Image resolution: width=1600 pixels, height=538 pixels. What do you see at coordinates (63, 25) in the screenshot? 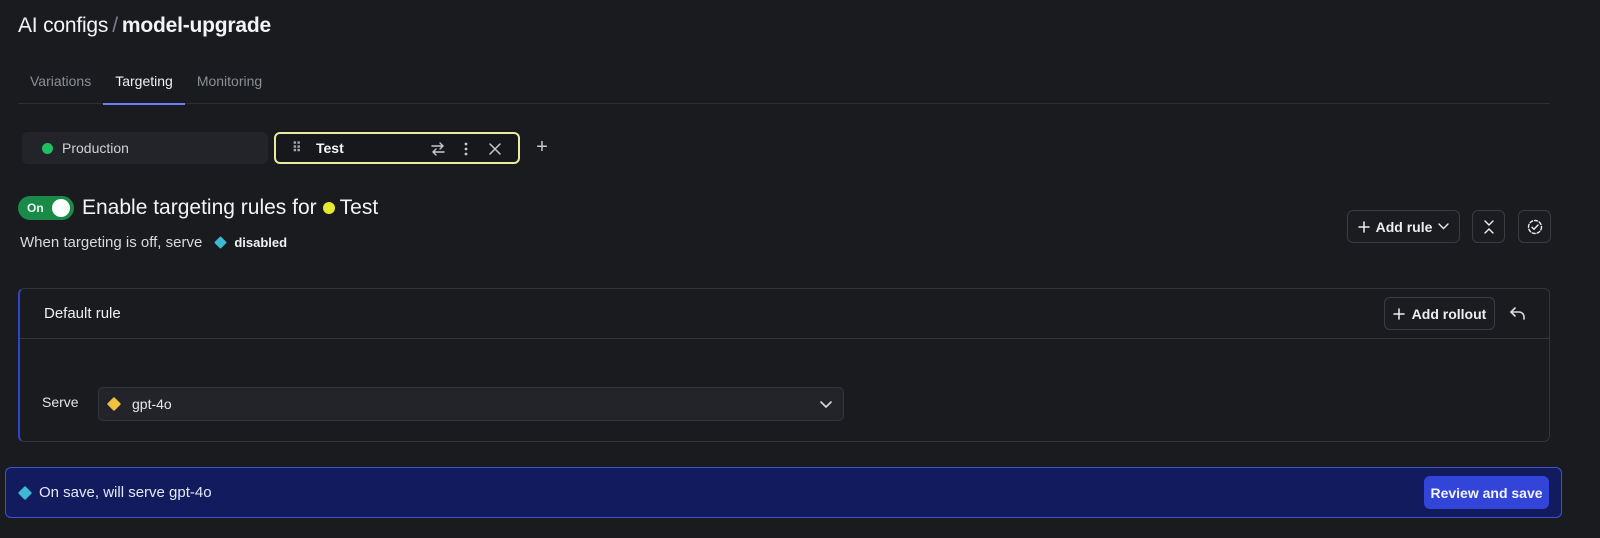
I see `breadcrumb-parent: AI configs` at bounding box center [63, 25].